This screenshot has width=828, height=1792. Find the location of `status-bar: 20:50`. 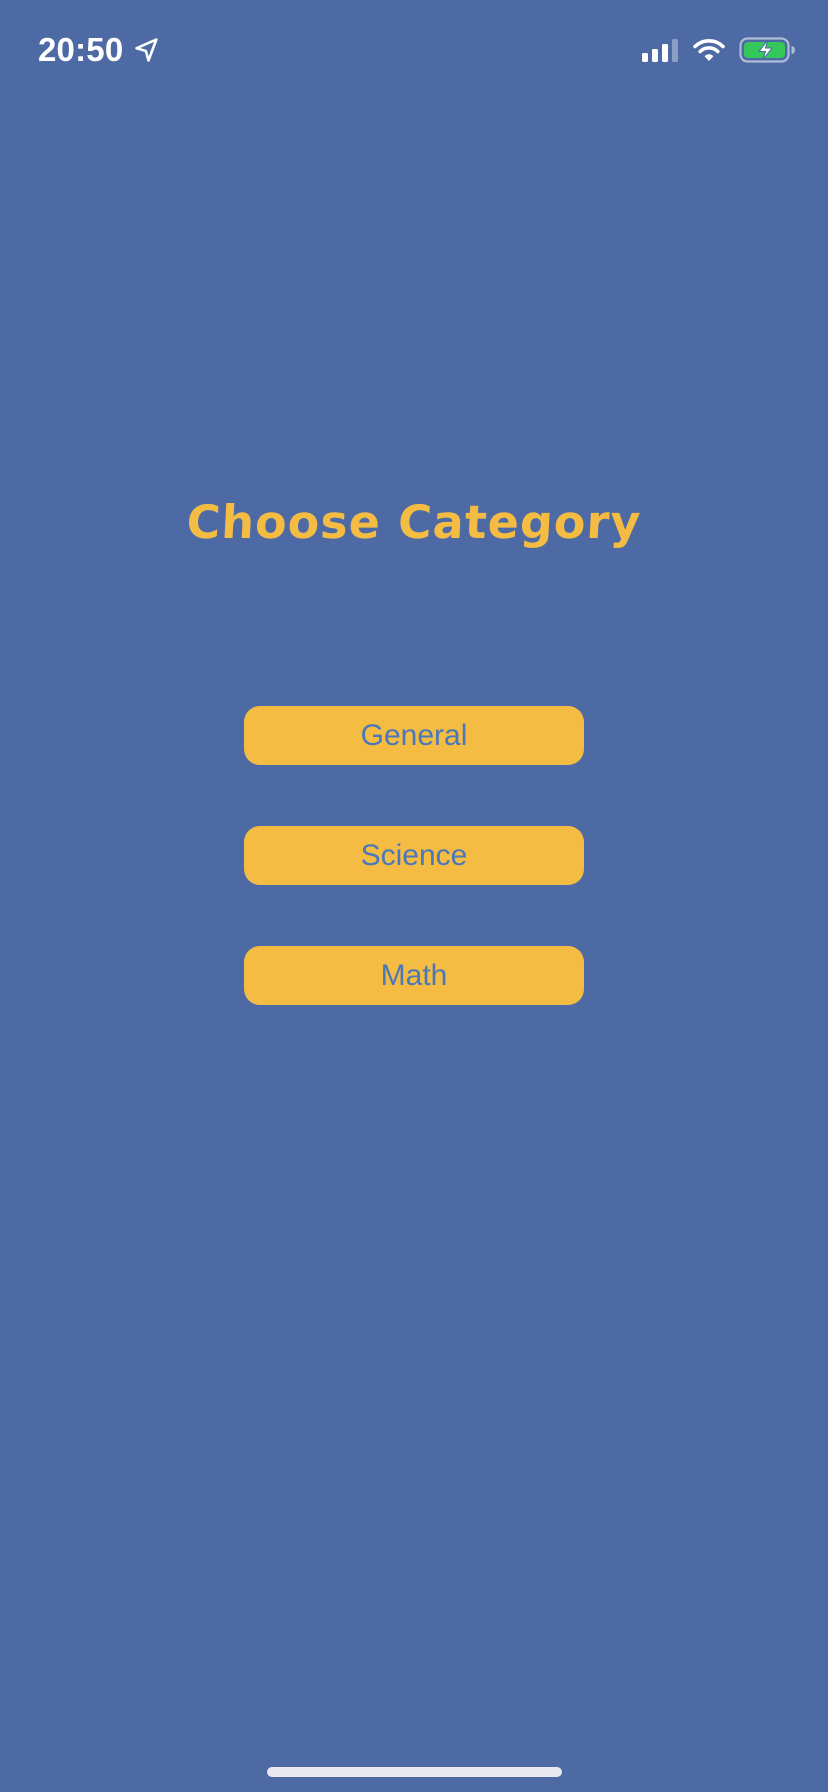

status-bar: 20:50 is located at coordinates (414, 50).